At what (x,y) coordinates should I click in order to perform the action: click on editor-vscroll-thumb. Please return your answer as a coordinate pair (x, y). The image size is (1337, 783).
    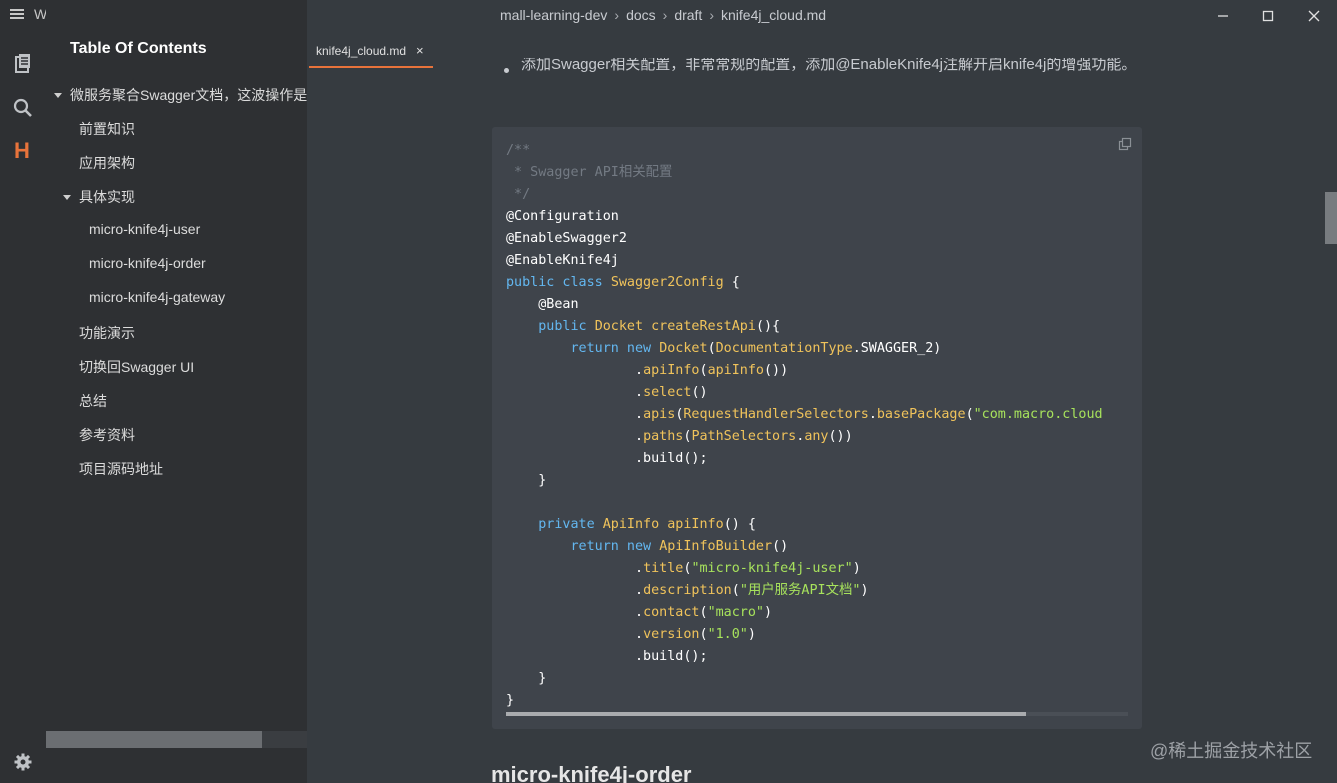
    Looking at the image, I should click on (1331, 218).